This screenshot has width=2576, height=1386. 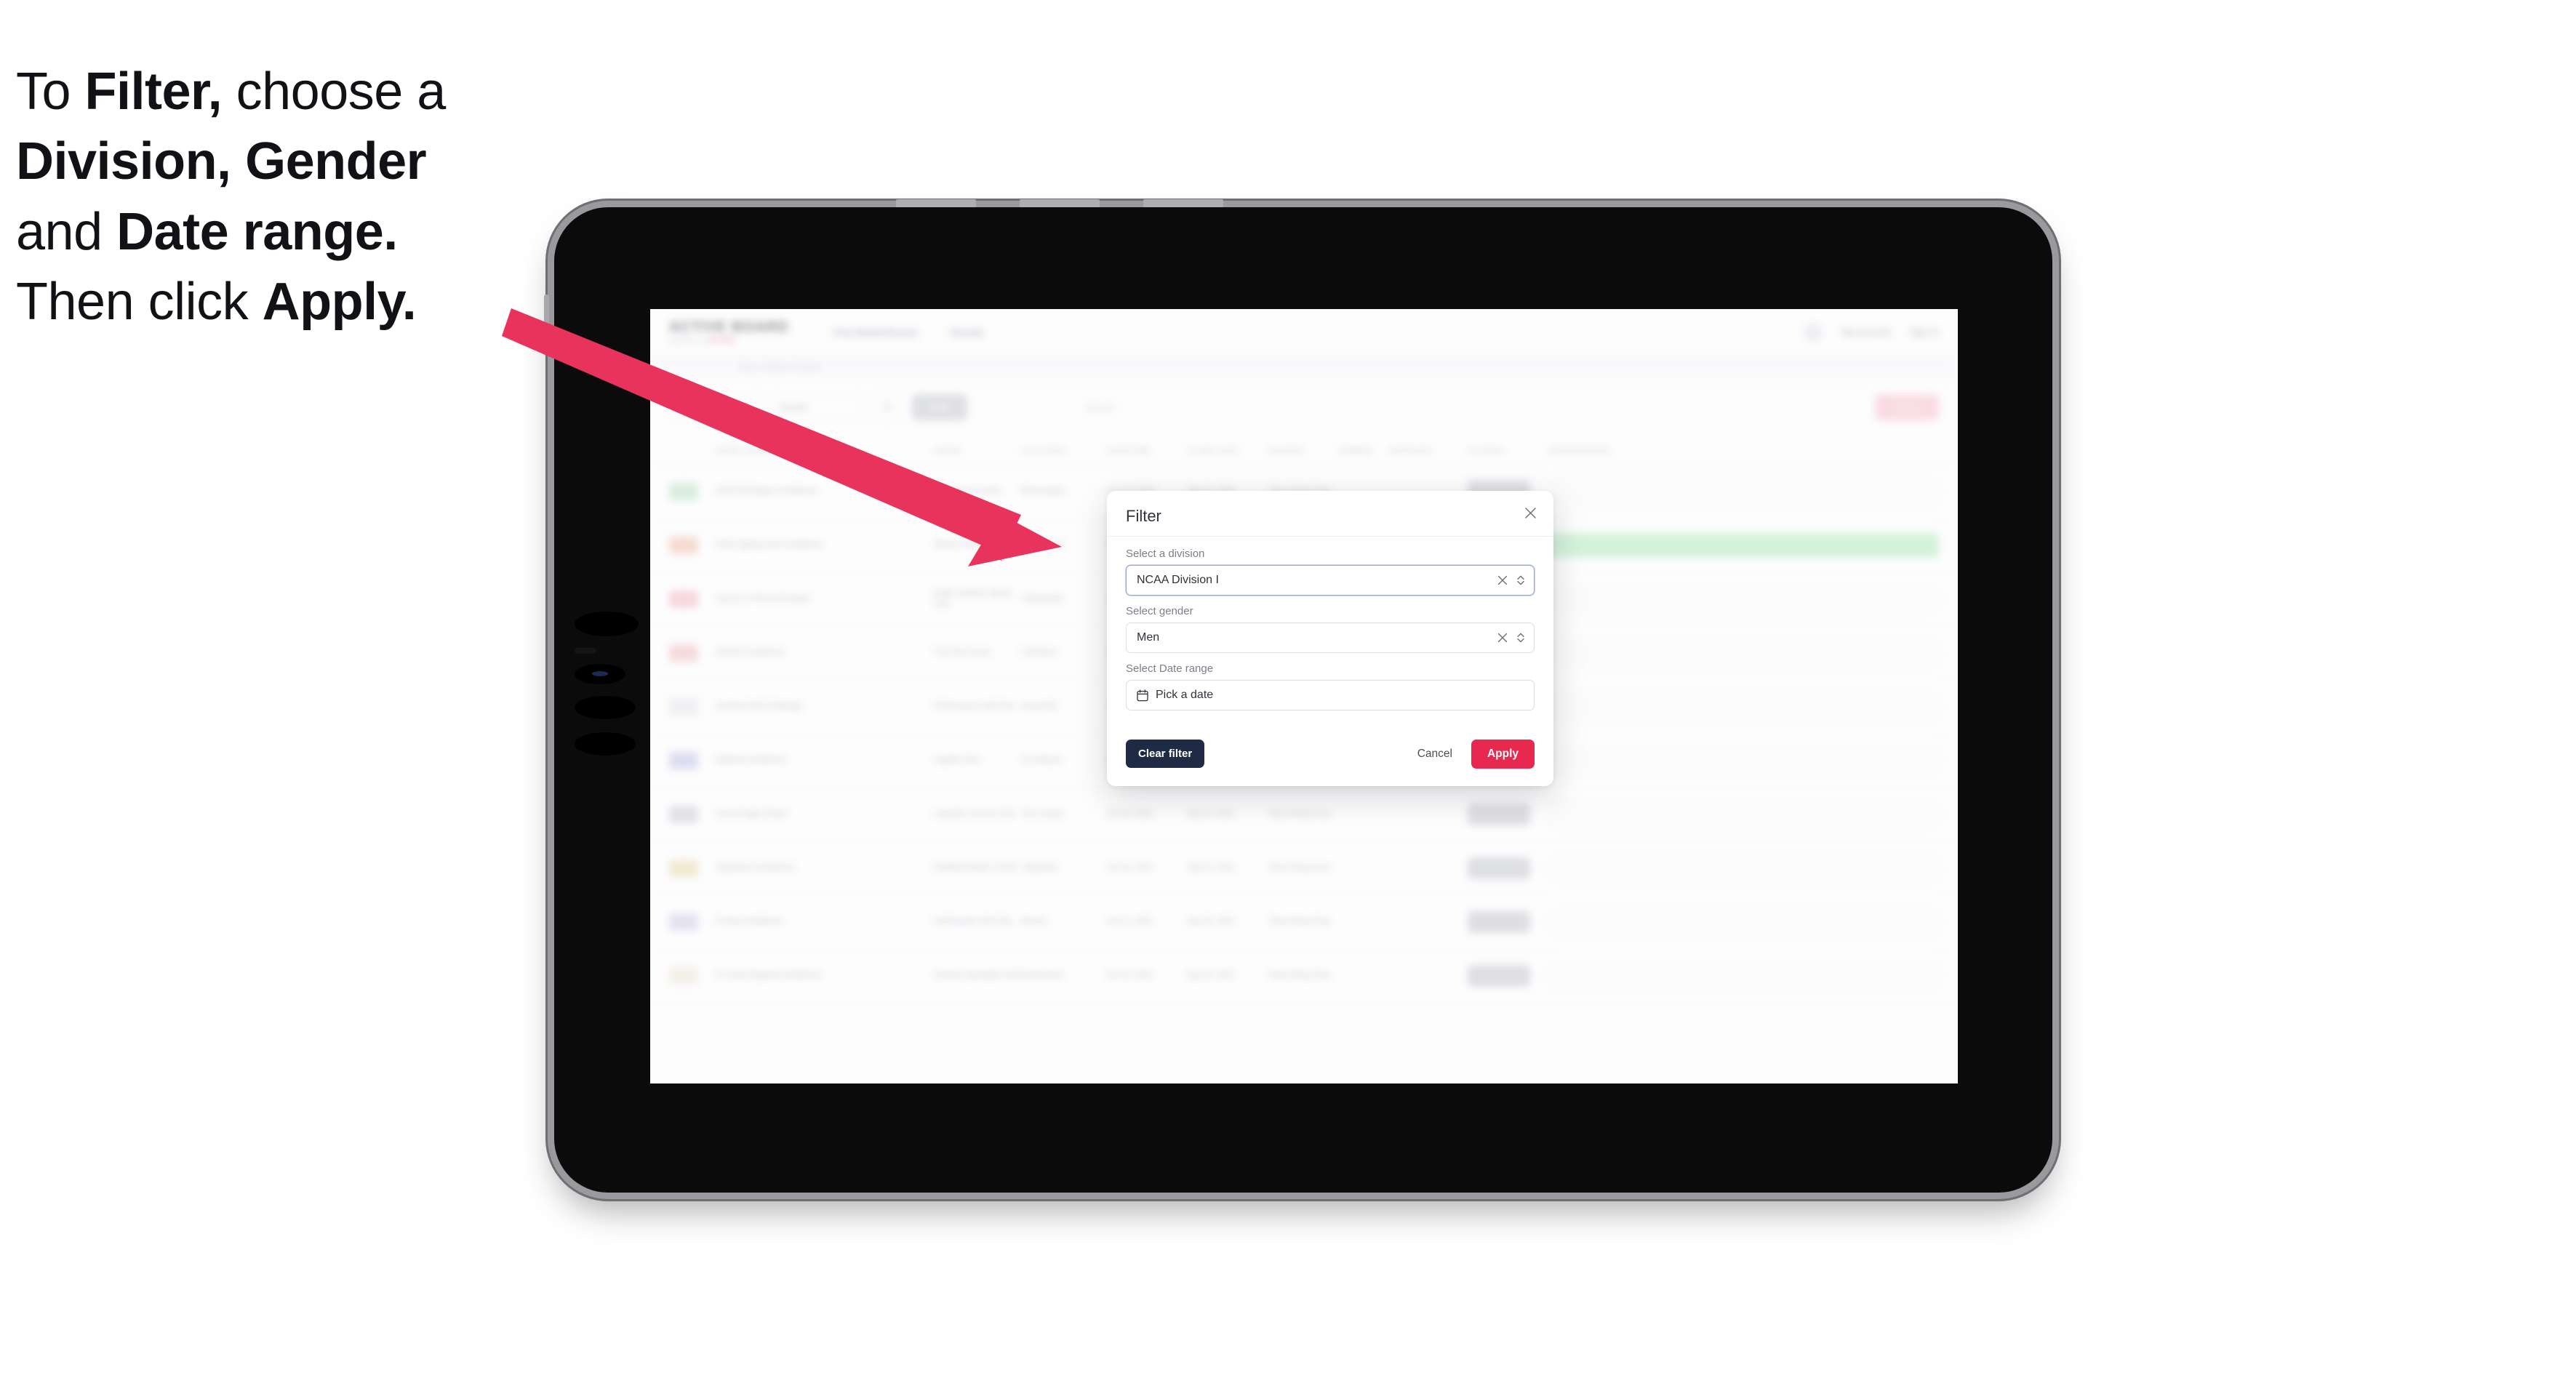 What do you see at coordinates (231, 92) in the screenshot?
I see `caption-line-1: To Filter, choose a` at bounding box center [231, 92].